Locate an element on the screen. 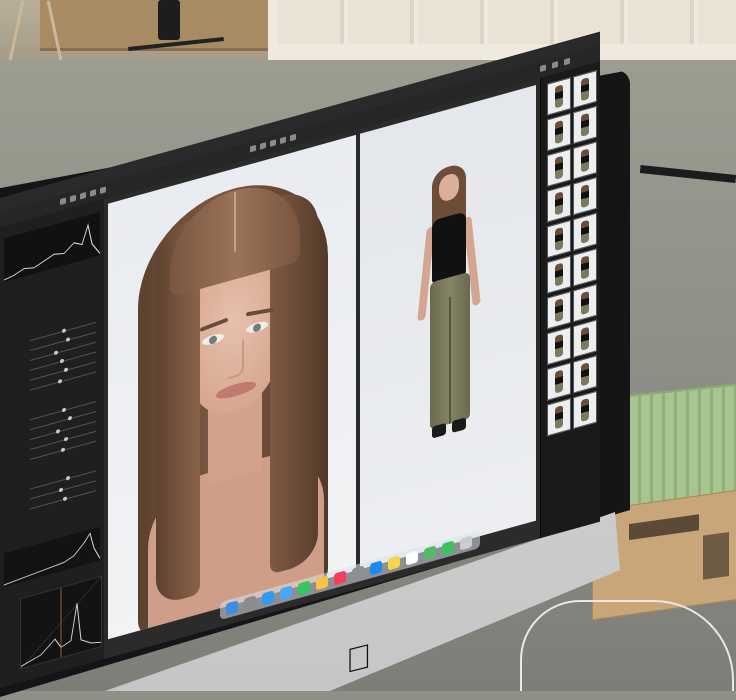 The image size is (736, 700). photos-icon is located at coordinates (322, 583).